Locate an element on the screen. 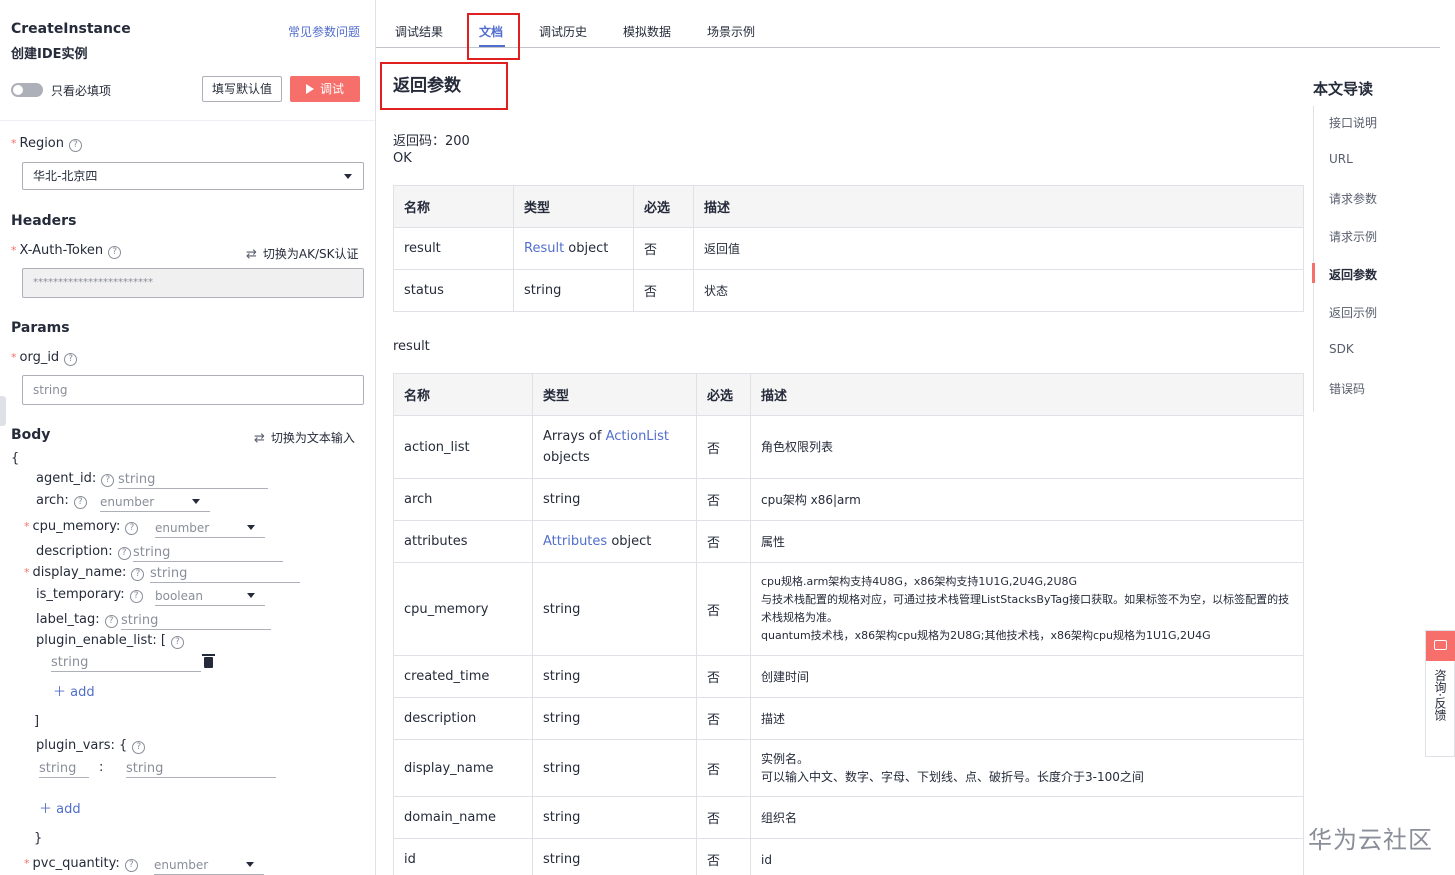 The width and height of the screenshot is (1455, 875). toc-item-api-desc: 接口说明 is located at coordinates (1353, 122).